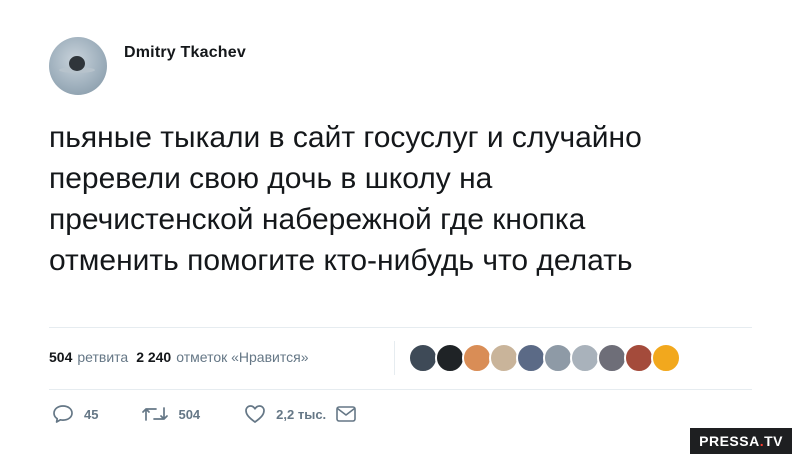 This screenshot has height=462, width=800. Describe the element at coordinates (189, 414) in the screenshot. I see `retweet-count: 504` at that location.